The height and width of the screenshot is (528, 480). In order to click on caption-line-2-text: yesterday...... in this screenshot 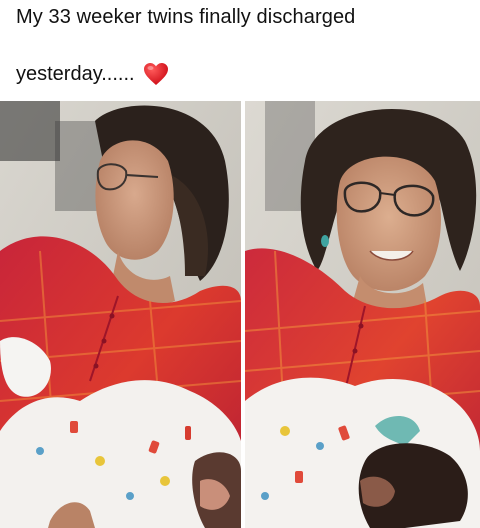, I will do `click(75, 73)`.